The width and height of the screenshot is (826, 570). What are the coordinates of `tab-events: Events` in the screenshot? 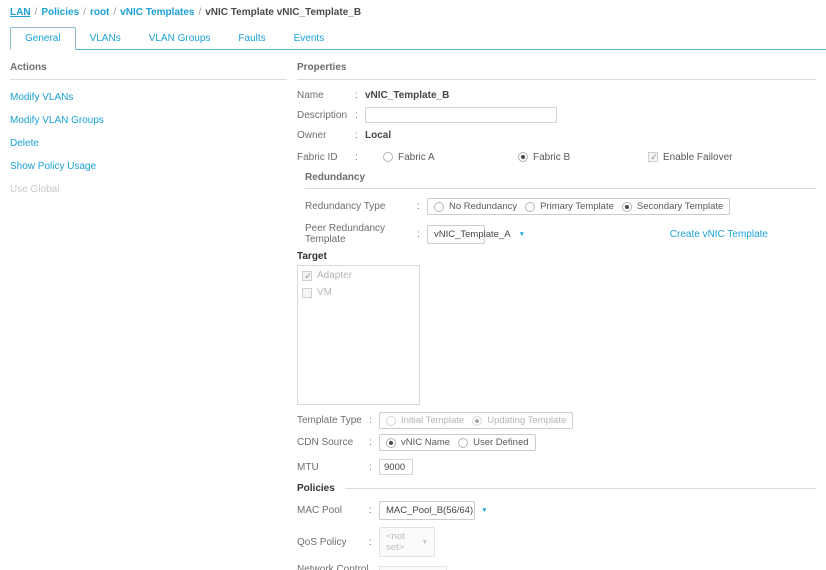 It's located at (309, 38).